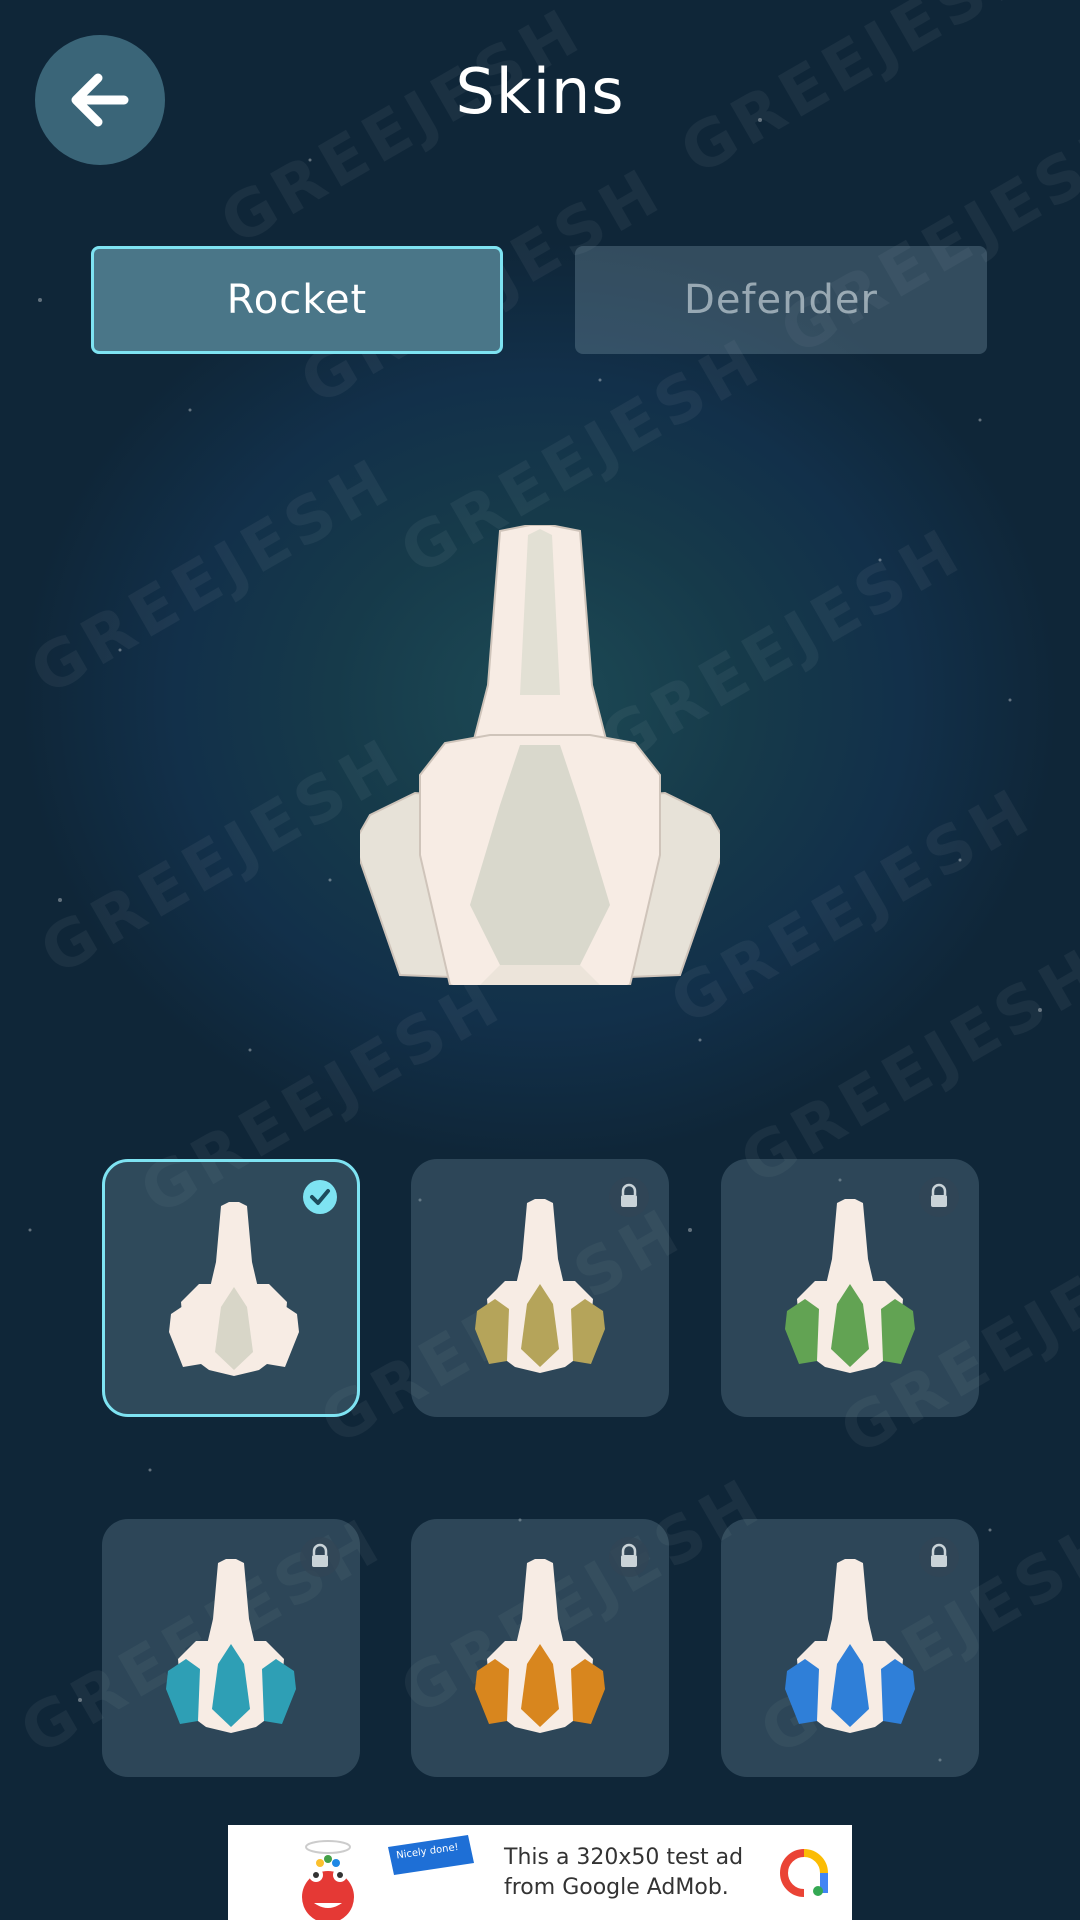  What do you see at coordinates (297, 300) in the screenshot?
I see `tab-rocket: Rocket` at bounding box center [297, 300].